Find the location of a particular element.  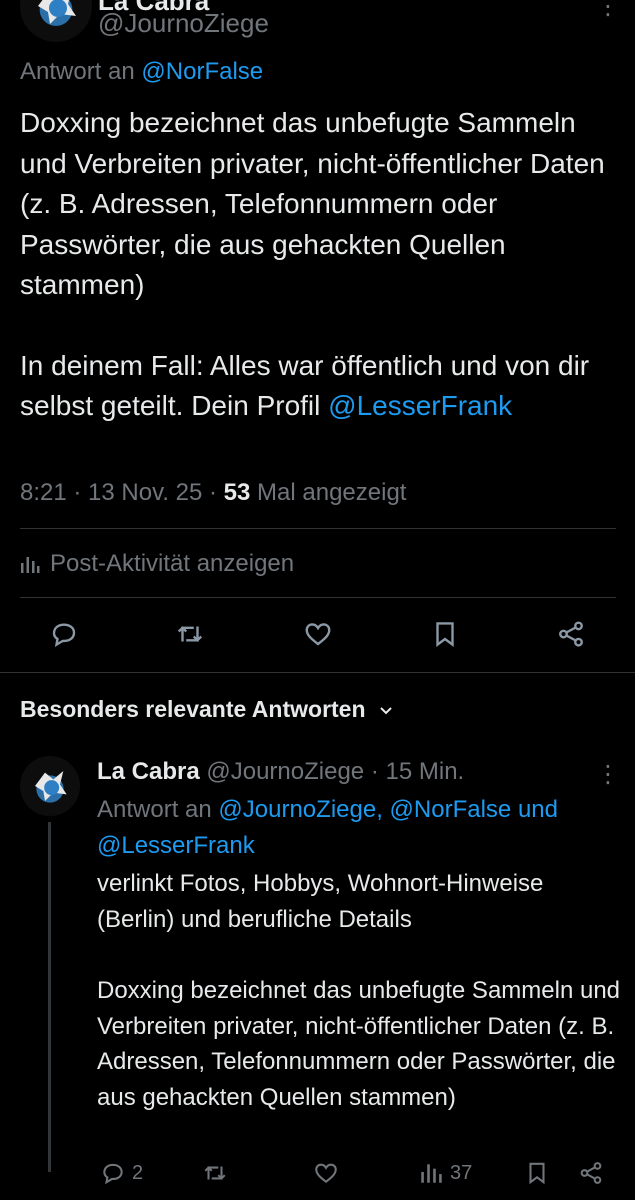

reply-to-line: Antwort an @NorFalse is located at coordinates (141, 72).